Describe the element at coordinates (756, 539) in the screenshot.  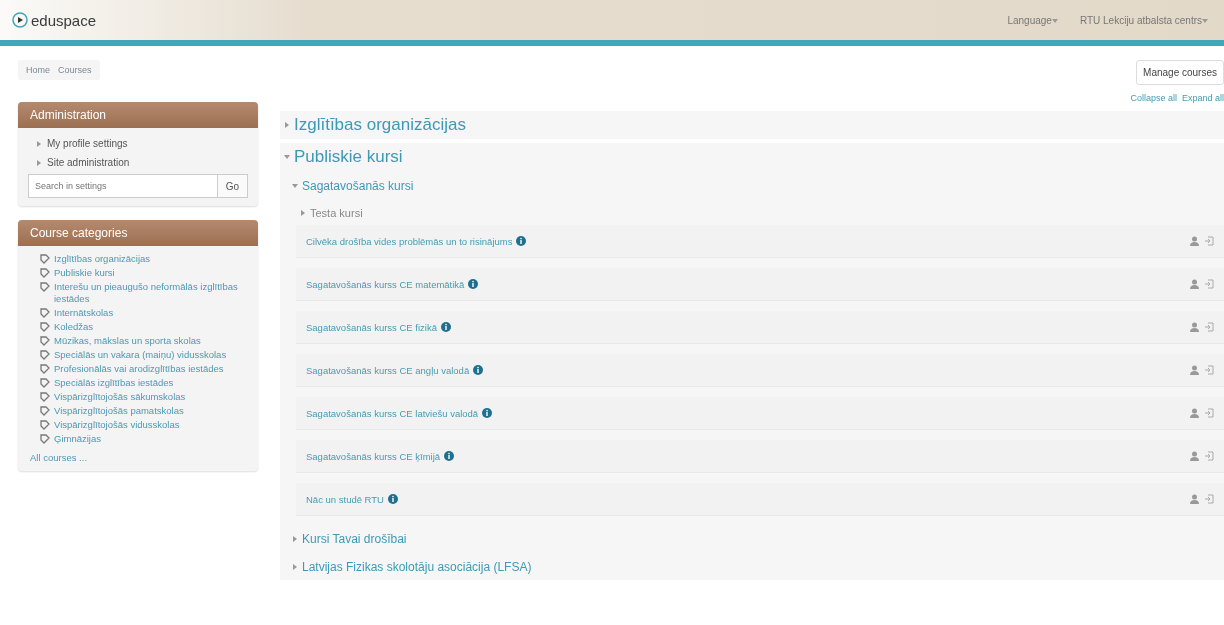
I see `category-toggle: Kursi Tavai drošībai` at that location.